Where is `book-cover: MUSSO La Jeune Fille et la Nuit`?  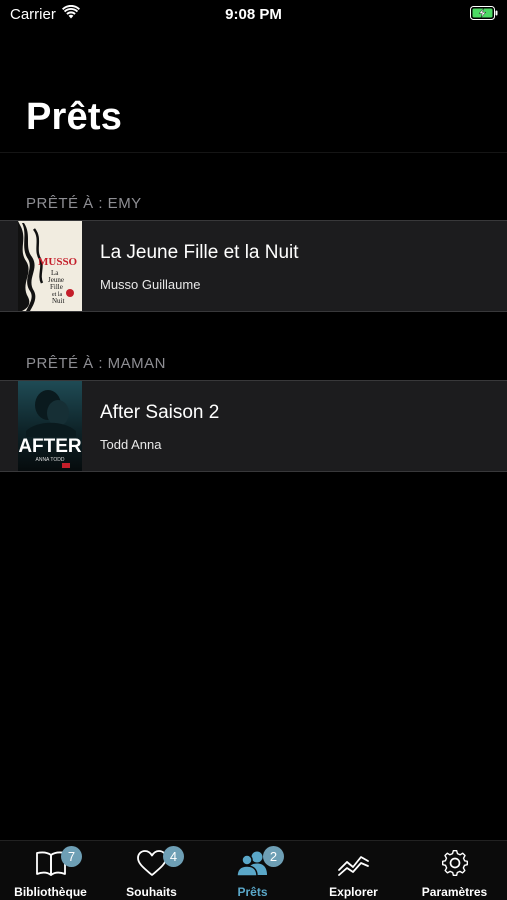
book-cover: MUSSO La Jeune Fille et la Nuit is located at coordinates (50, 266).